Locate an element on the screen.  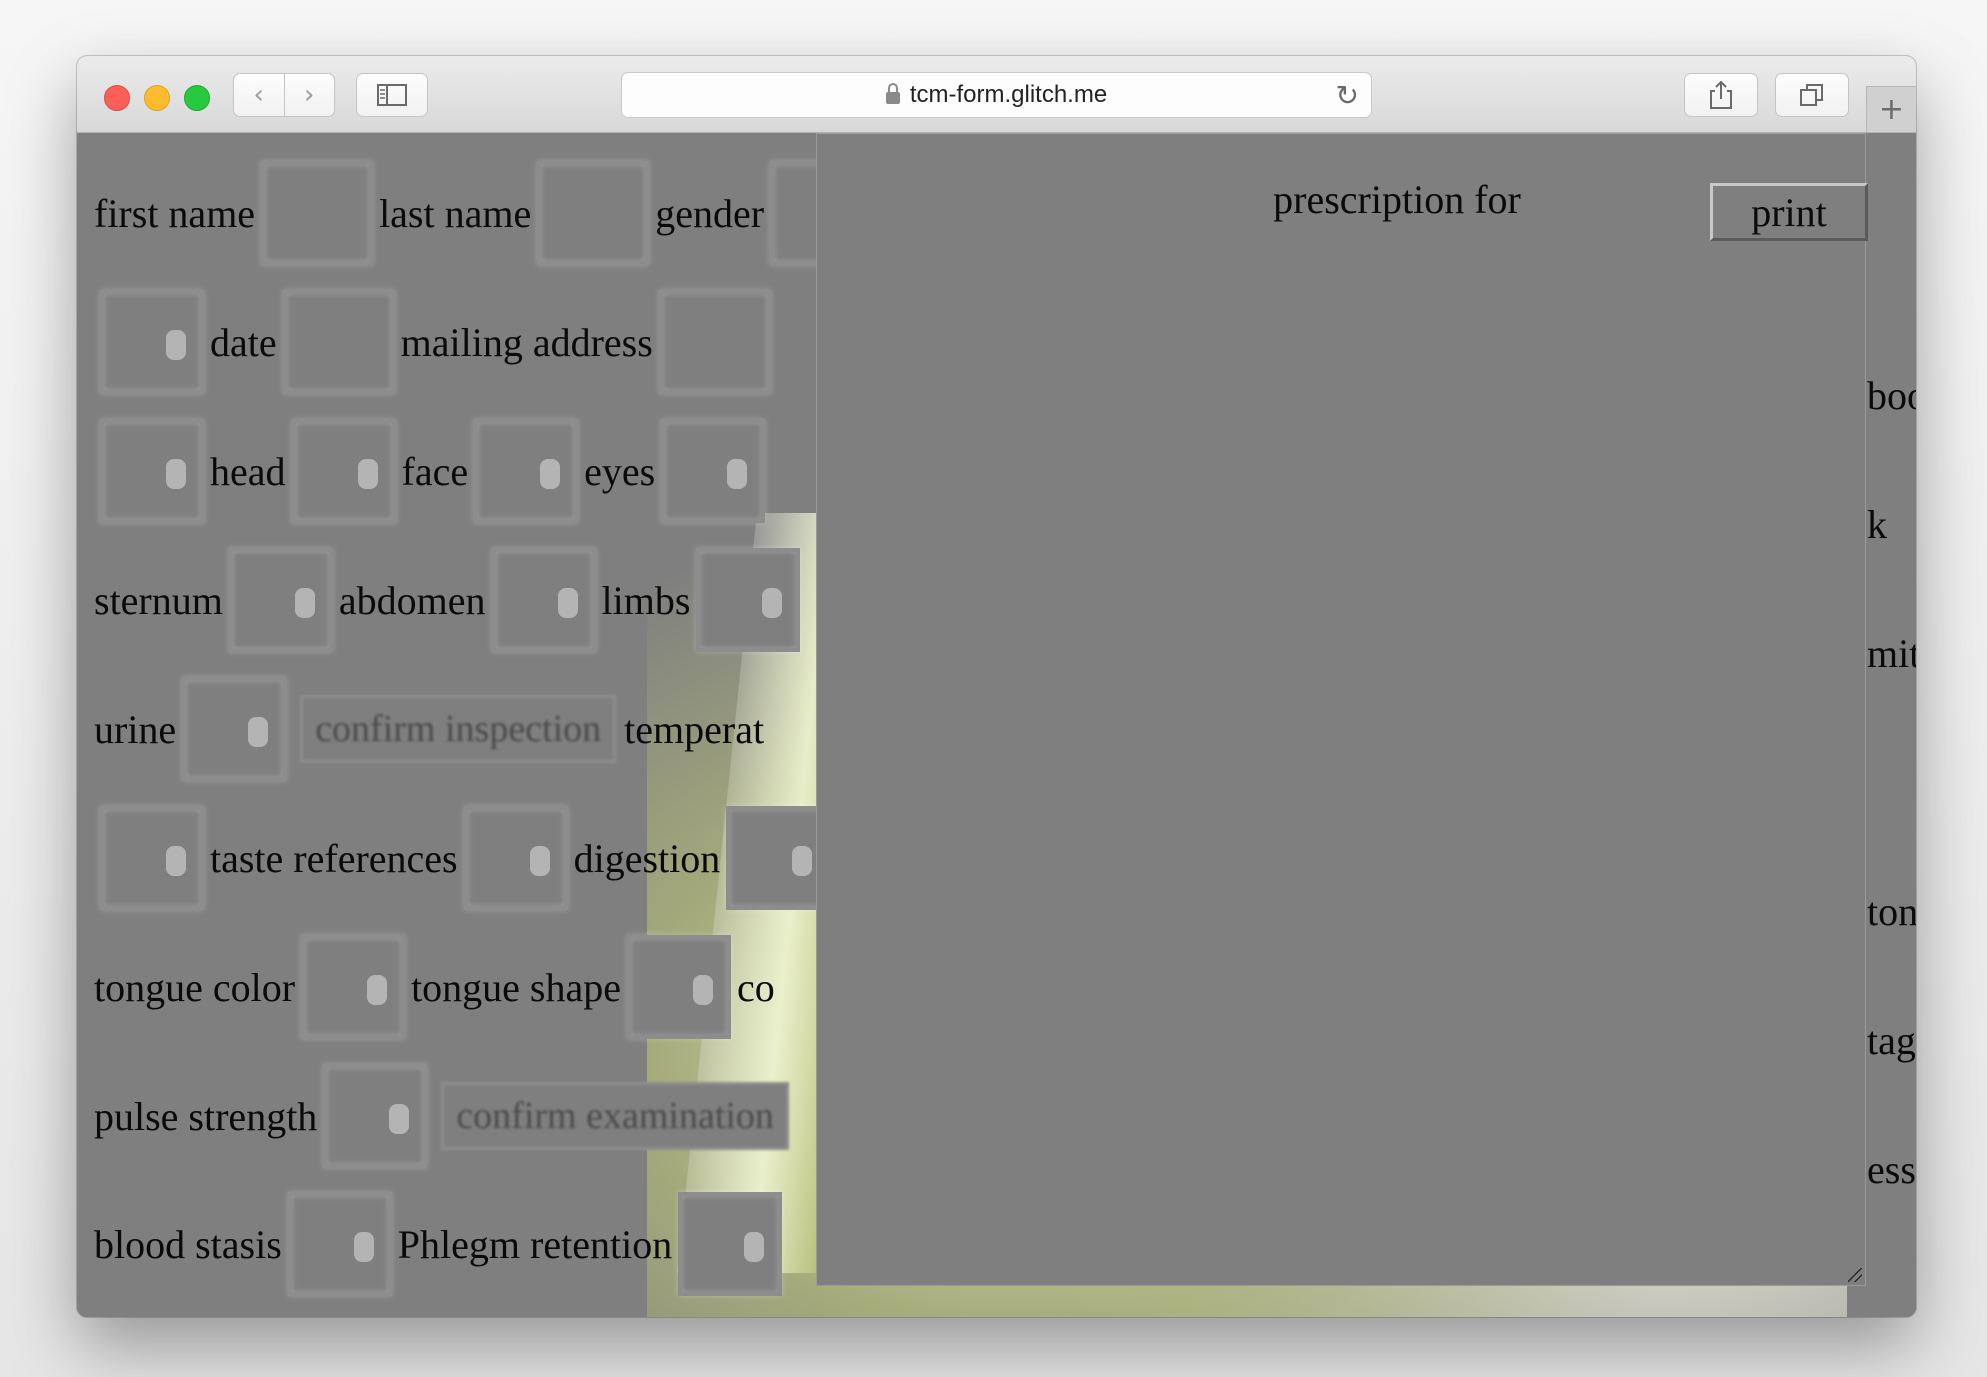
label-face: face is located at coordinates (435, 471).